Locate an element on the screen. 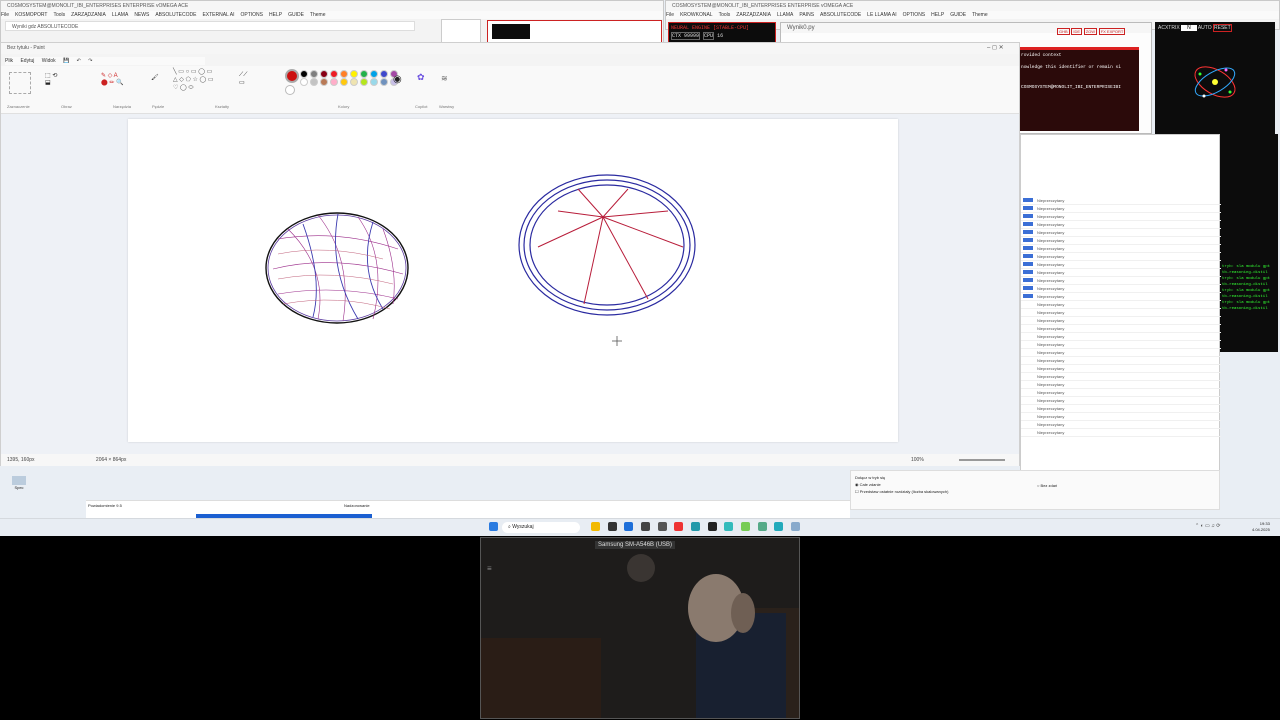  brush-tool-icon: 🖌 is located at coordinates (159, 85).